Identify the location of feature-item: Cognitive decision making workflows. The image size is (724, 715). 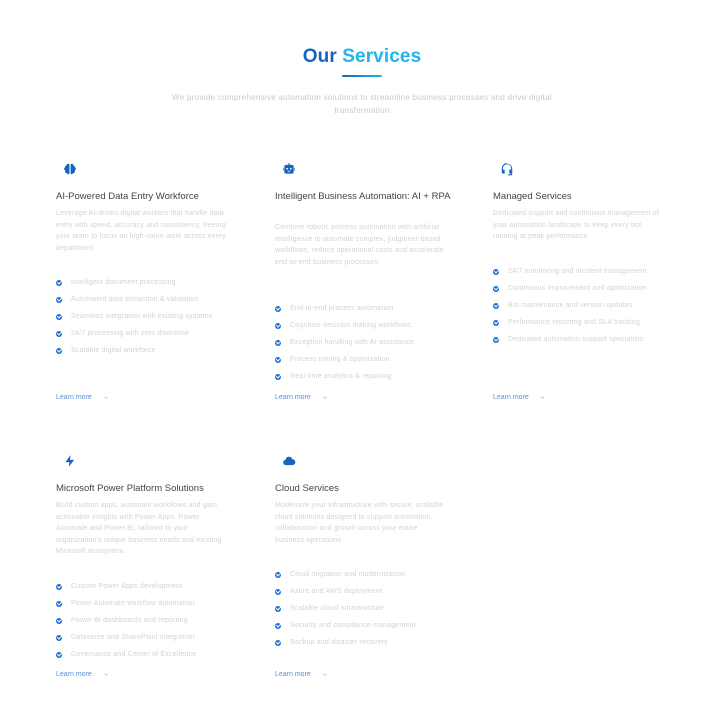
(344, 325).